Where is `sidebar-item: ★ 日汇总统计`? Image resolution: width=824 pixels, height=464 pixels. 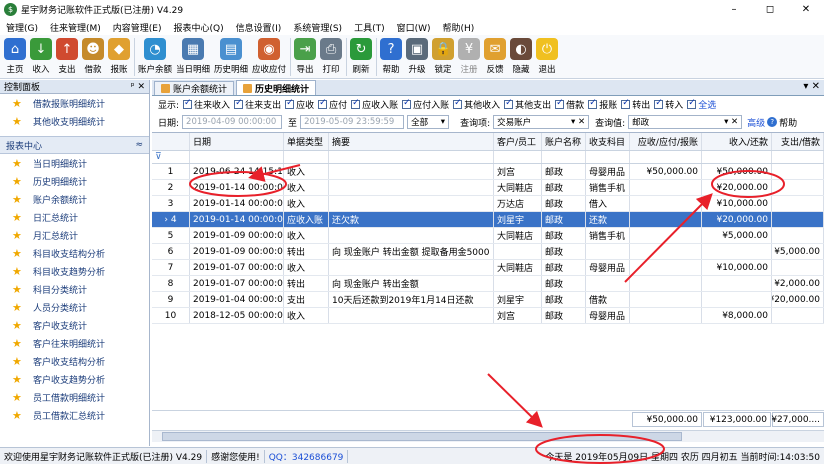 sidebar-item: ★ 日汇总统计 is located at coordinates (74, 217).